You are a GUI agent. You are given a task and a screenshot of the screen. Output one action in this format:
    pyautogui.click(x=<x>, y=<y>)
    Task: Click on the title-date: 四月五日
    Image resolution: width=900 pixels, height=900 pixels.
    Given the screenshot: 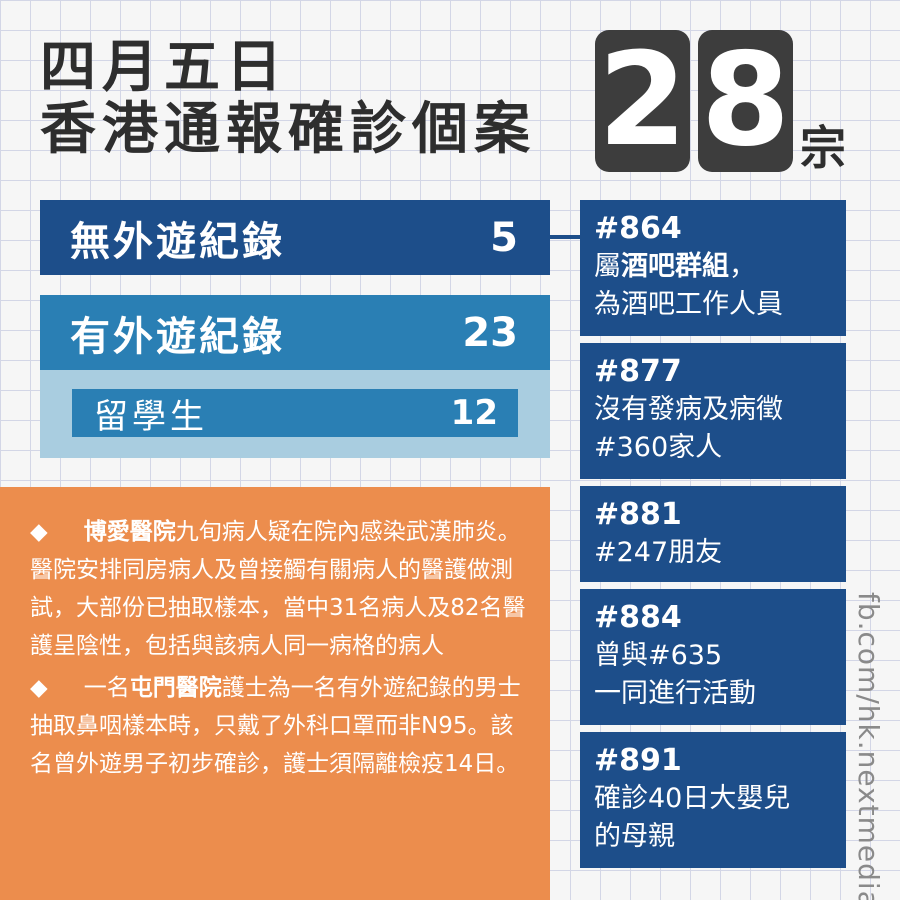 What is the action you would take?
    pyautogui.click(x=164, y=67)
    